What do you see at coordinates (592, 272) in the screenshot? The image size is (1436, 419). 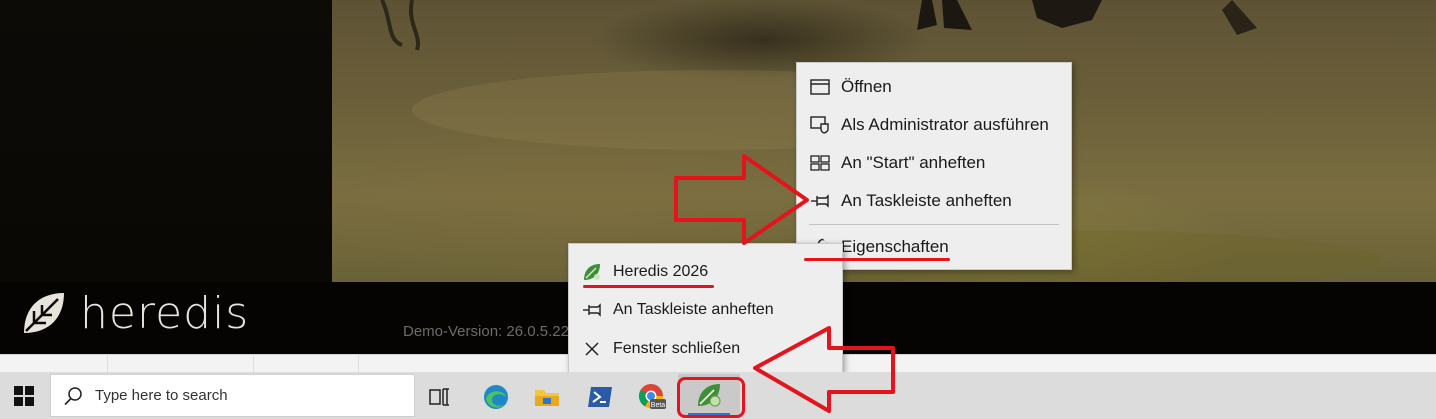 I see `heredis-app-icon` at bounding box center [592, 272].